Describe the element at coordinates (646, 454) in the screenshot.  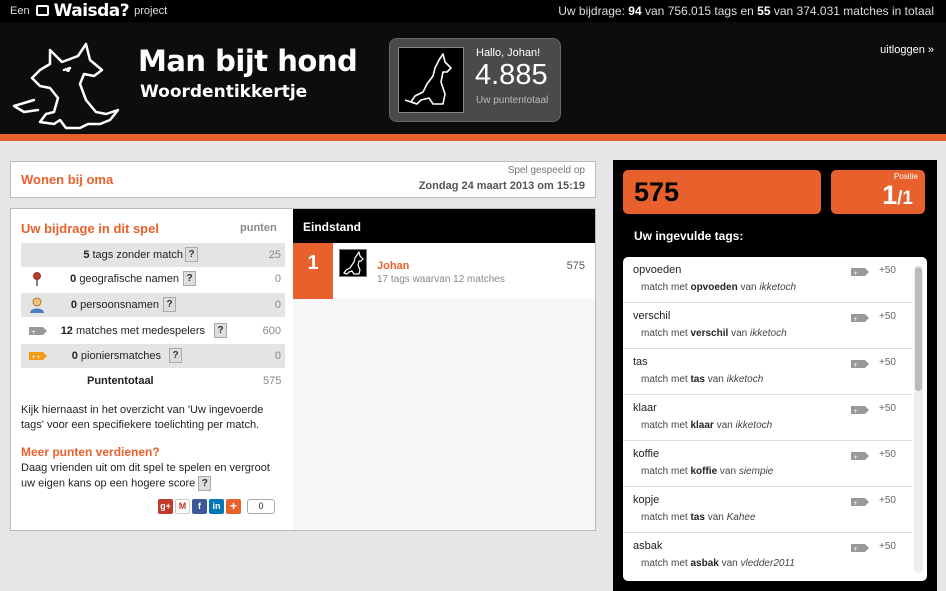
I see `tag-name: koffie` at that location.